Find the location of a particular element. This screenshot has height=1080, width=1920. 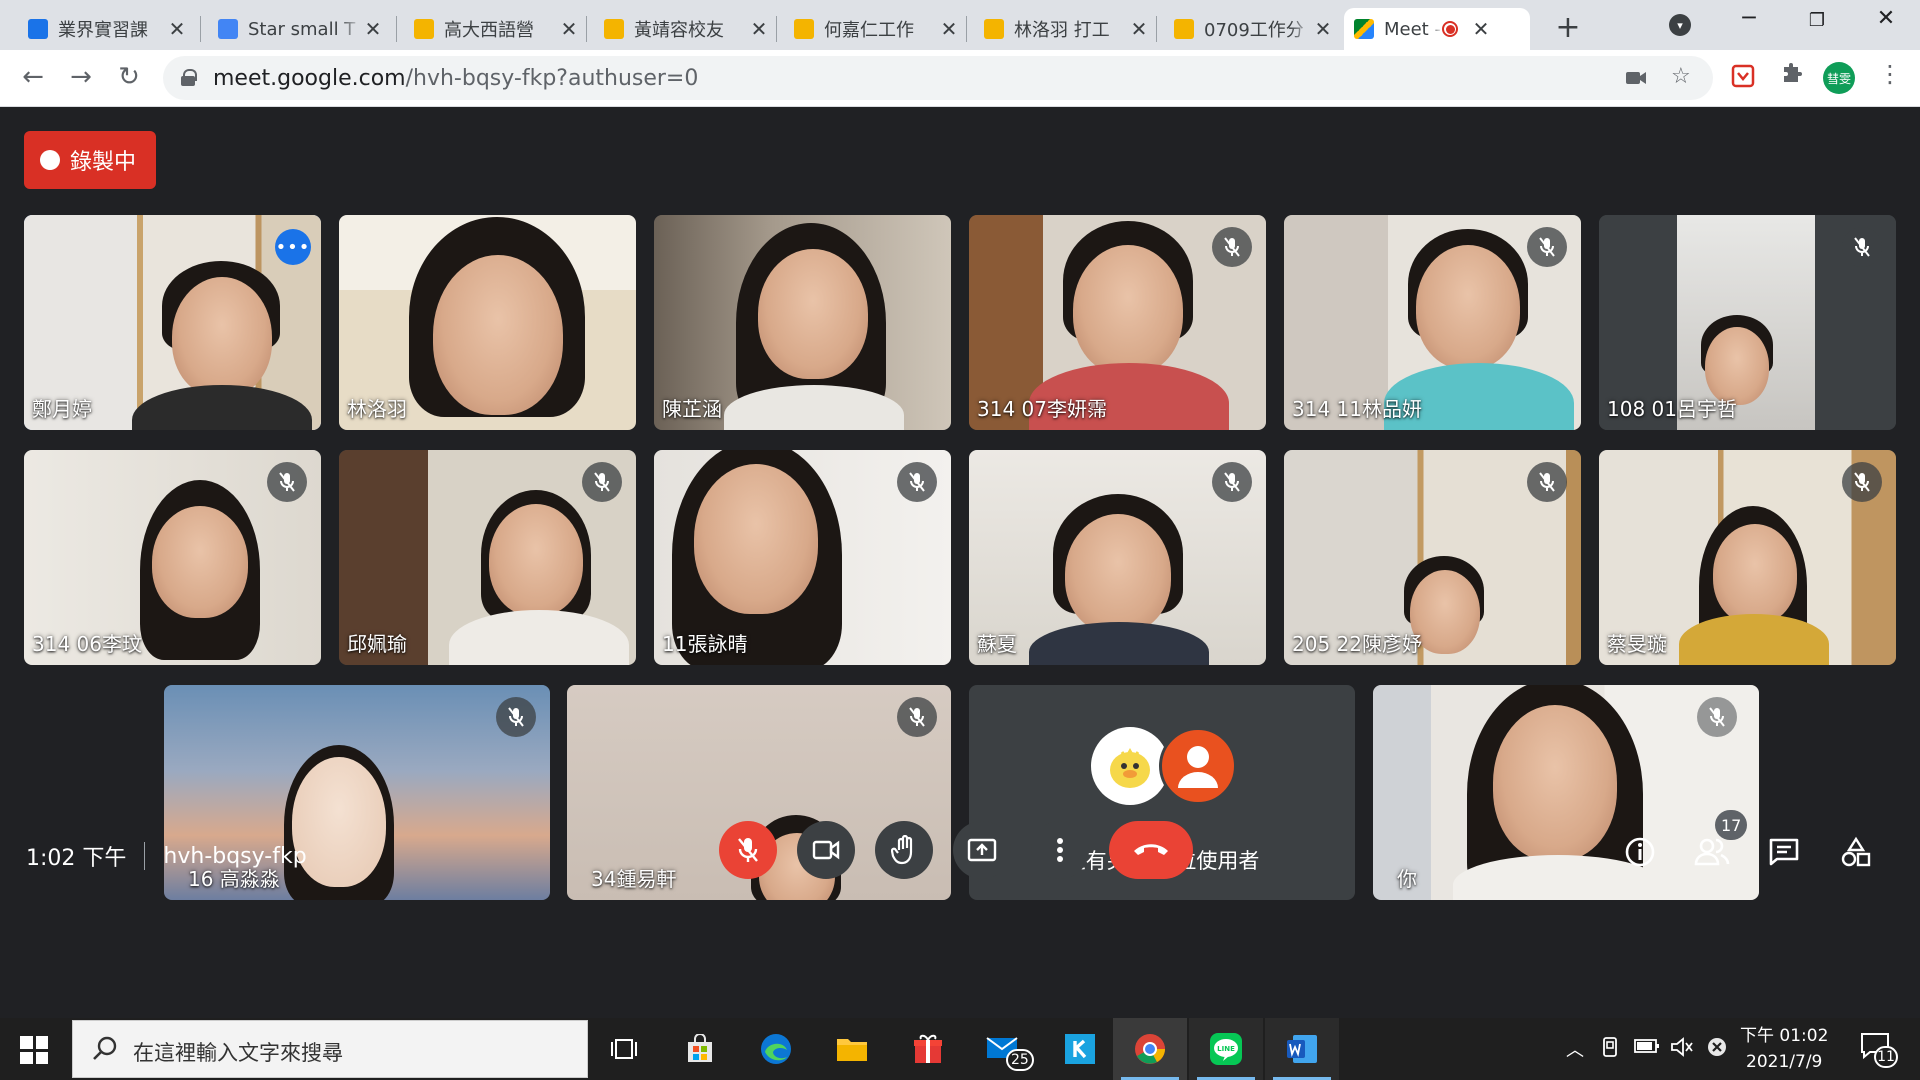

participant-tile: 林洛羽 is located at coordinates (487, 322).